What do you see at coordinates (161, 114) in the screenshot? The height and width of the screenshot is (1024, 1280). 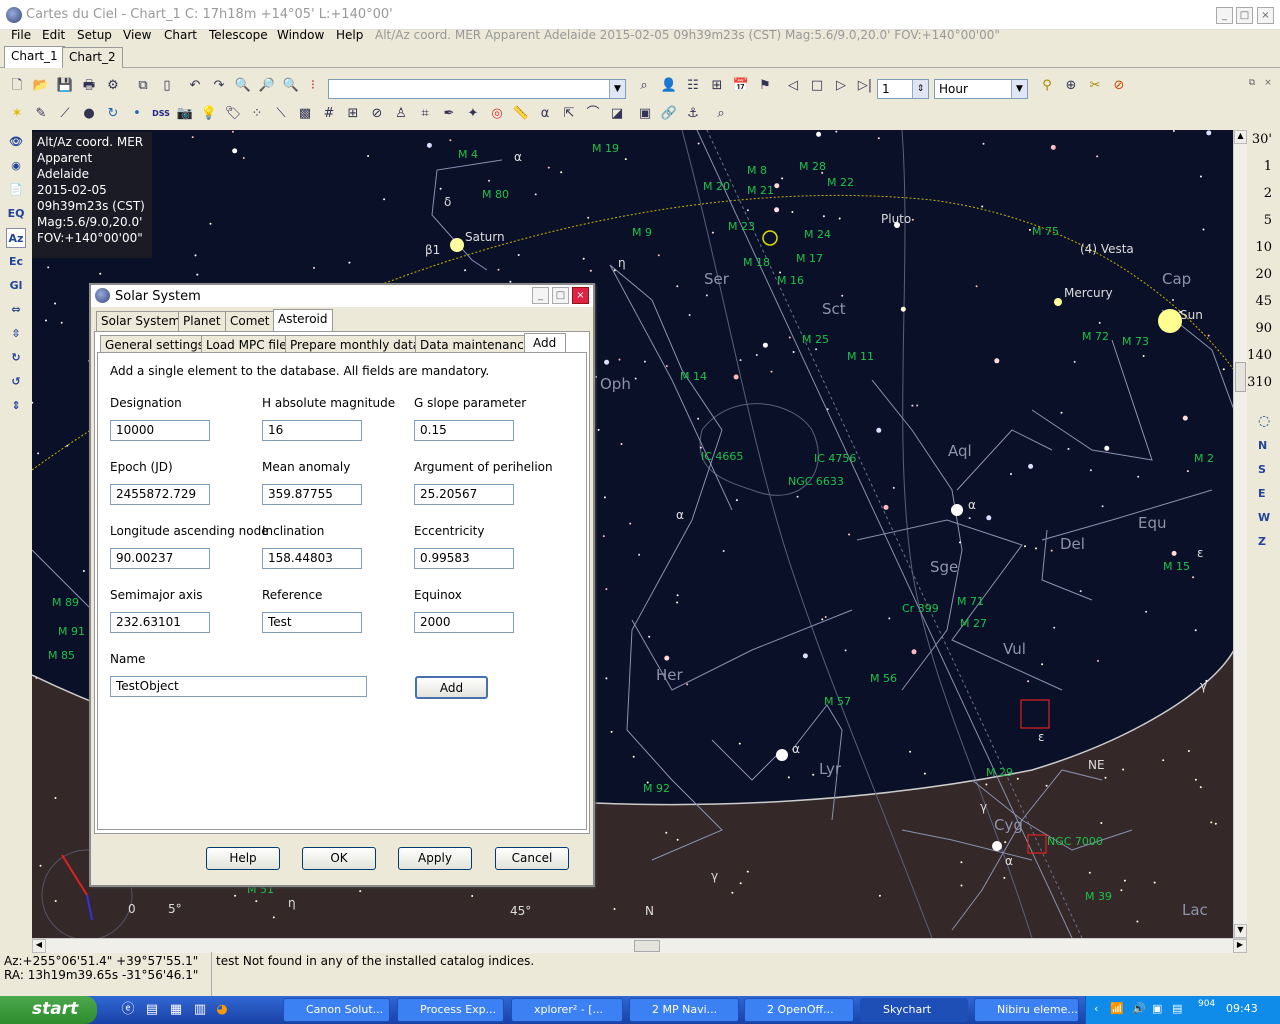 I see `dss-icon: DSS` at bounding box center [161, 114].